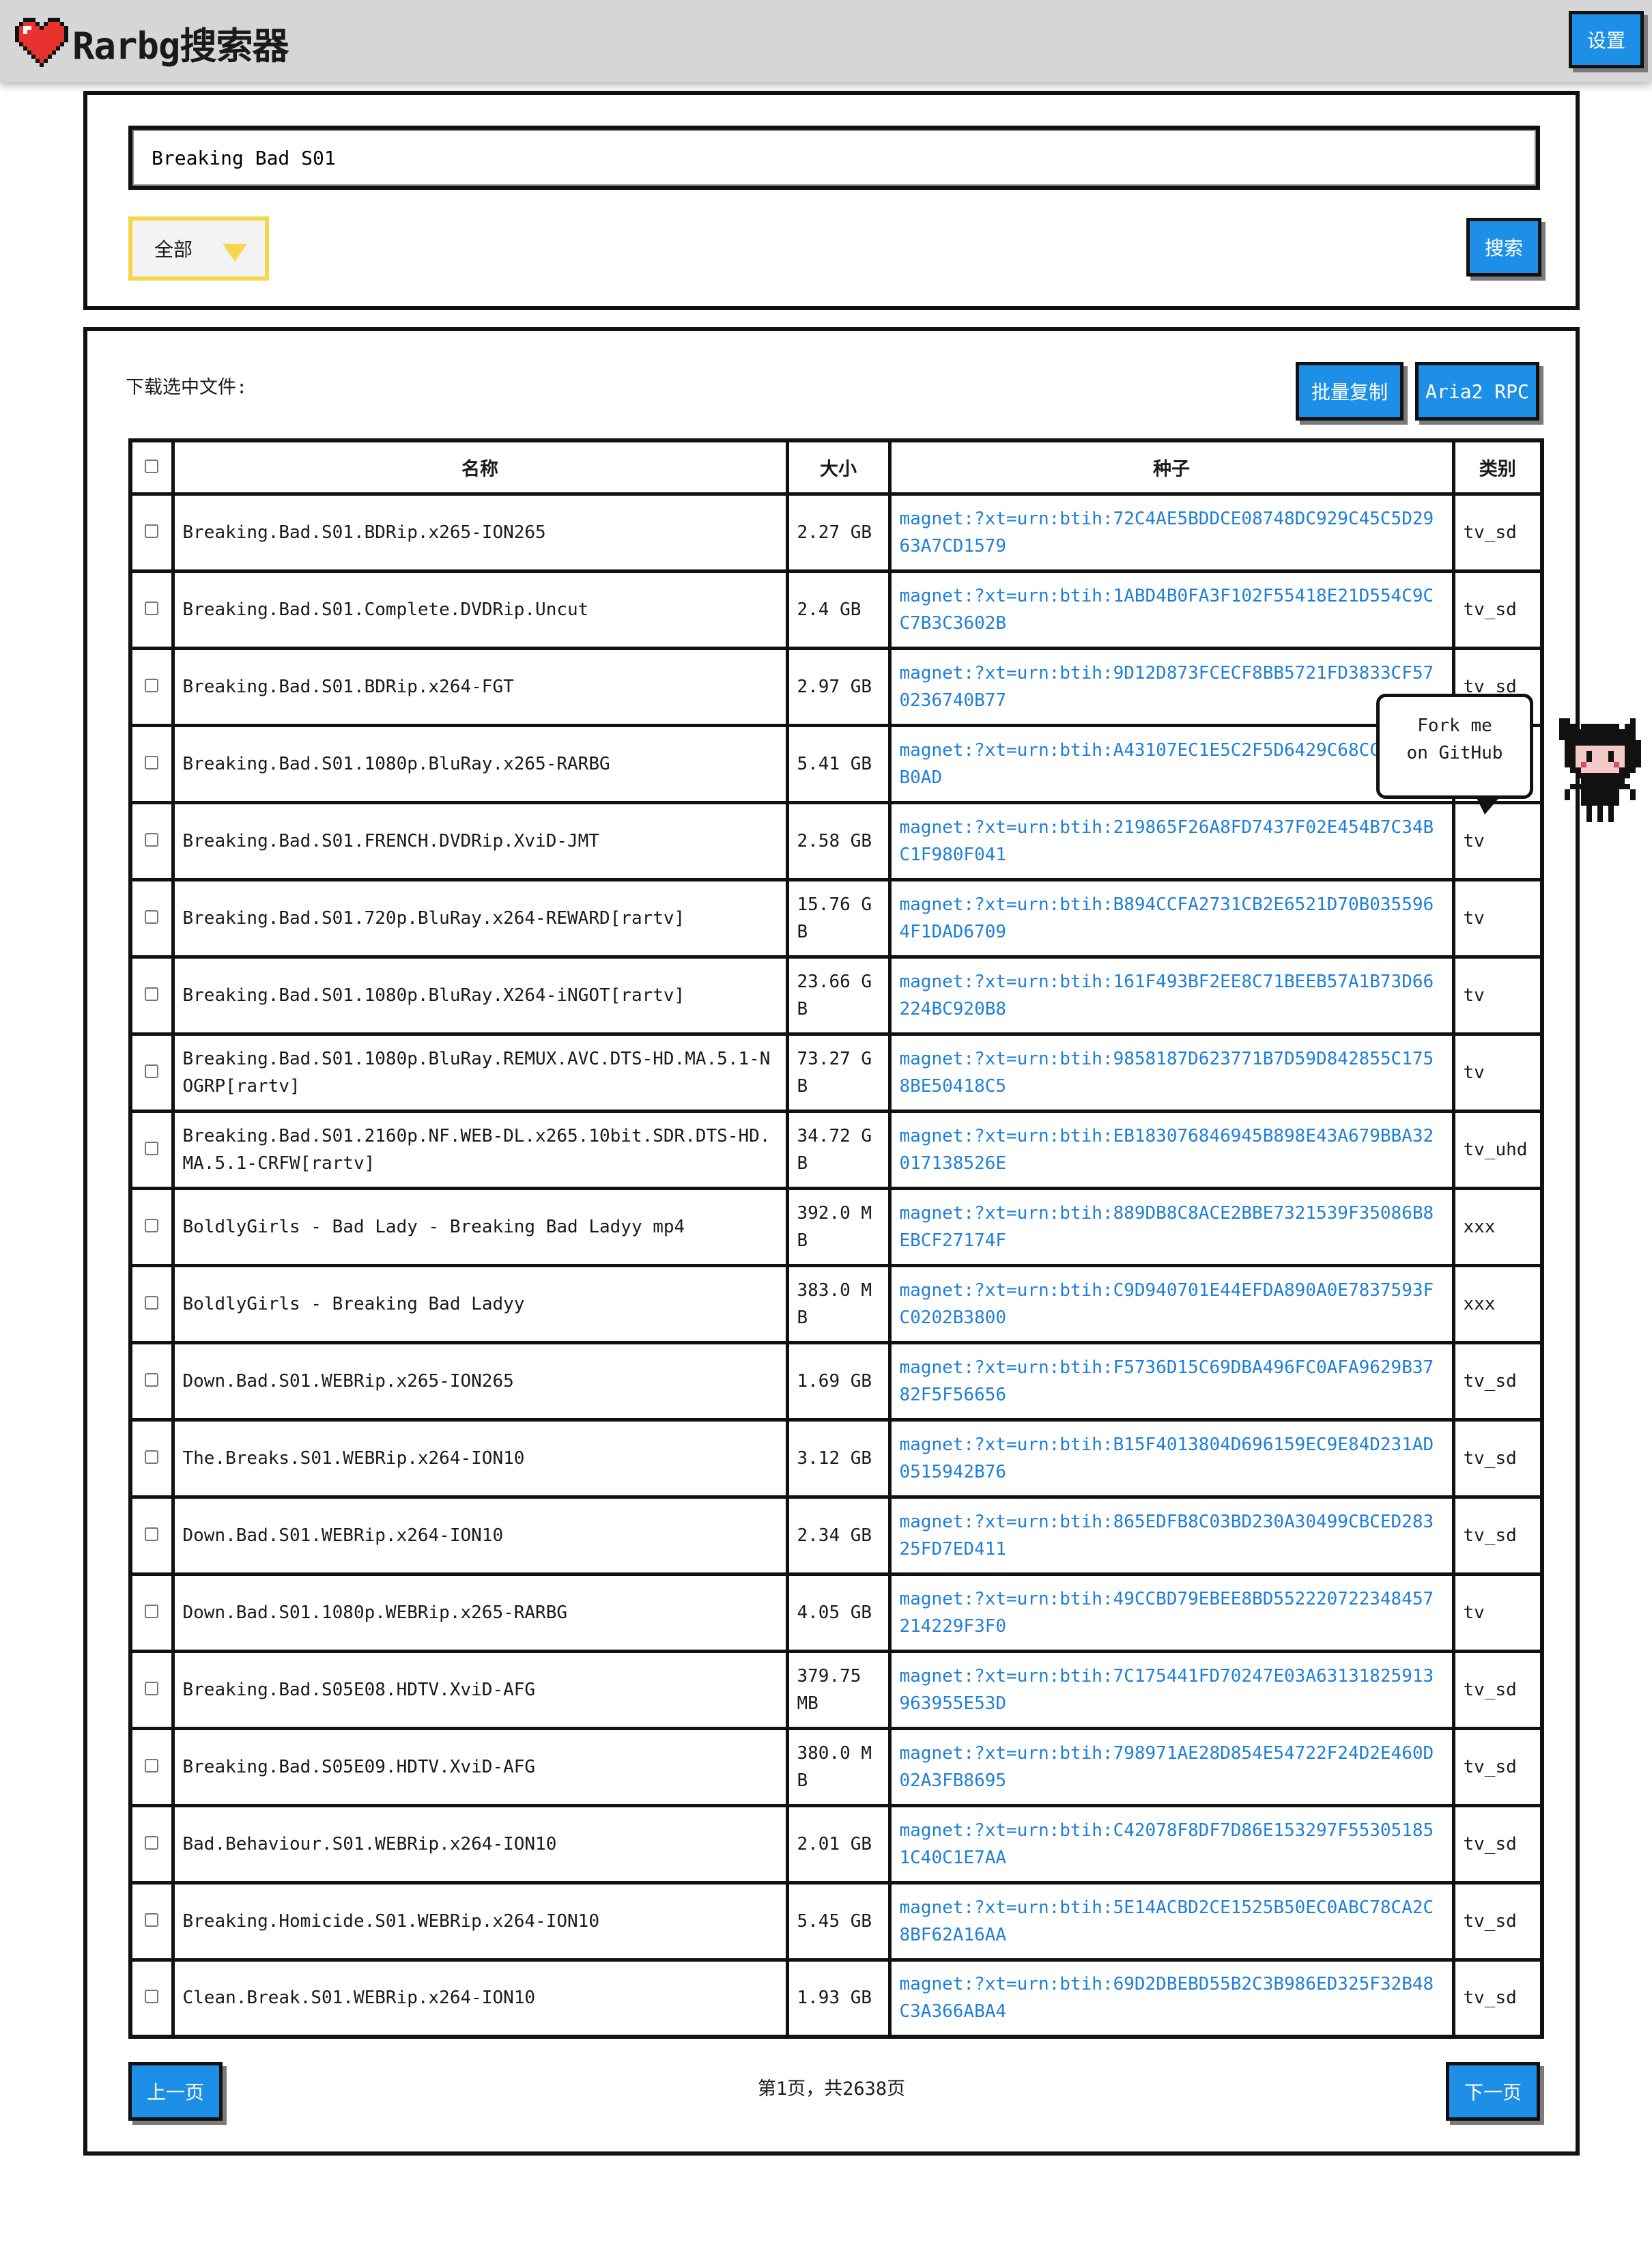 The width and height of the screenshot is (1652, 2245). I want to click on row-name: Down.Bad.S01.WEBRip.x264-ION10, so click(480, 1535).